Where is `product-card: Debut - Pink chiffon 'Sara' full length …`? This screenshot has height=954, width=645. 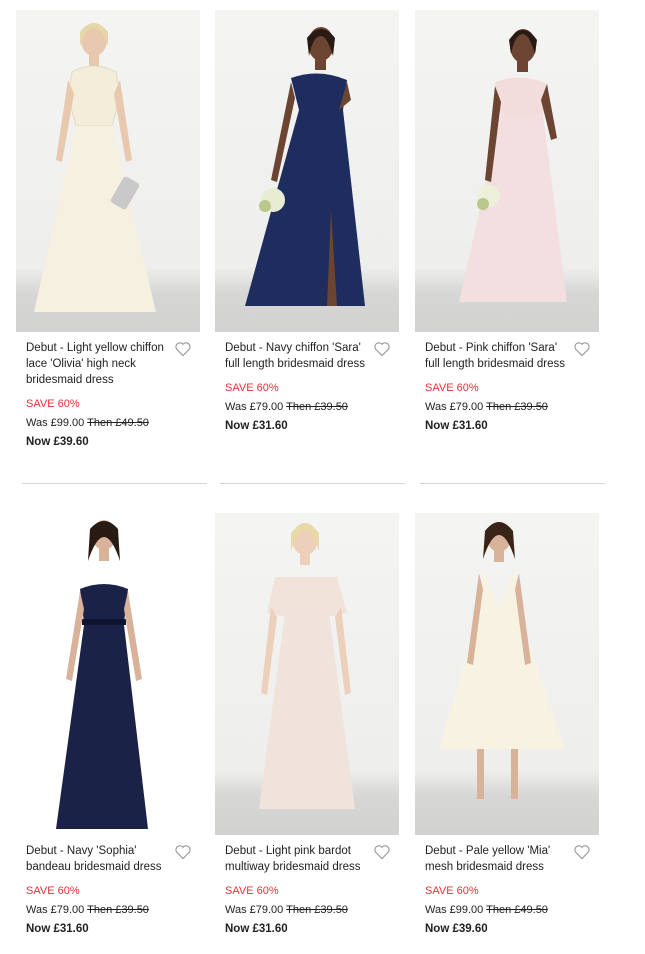 product-card: Debut - Pink chiffon 'Sara' full length … is located at coordinates (507, 221).